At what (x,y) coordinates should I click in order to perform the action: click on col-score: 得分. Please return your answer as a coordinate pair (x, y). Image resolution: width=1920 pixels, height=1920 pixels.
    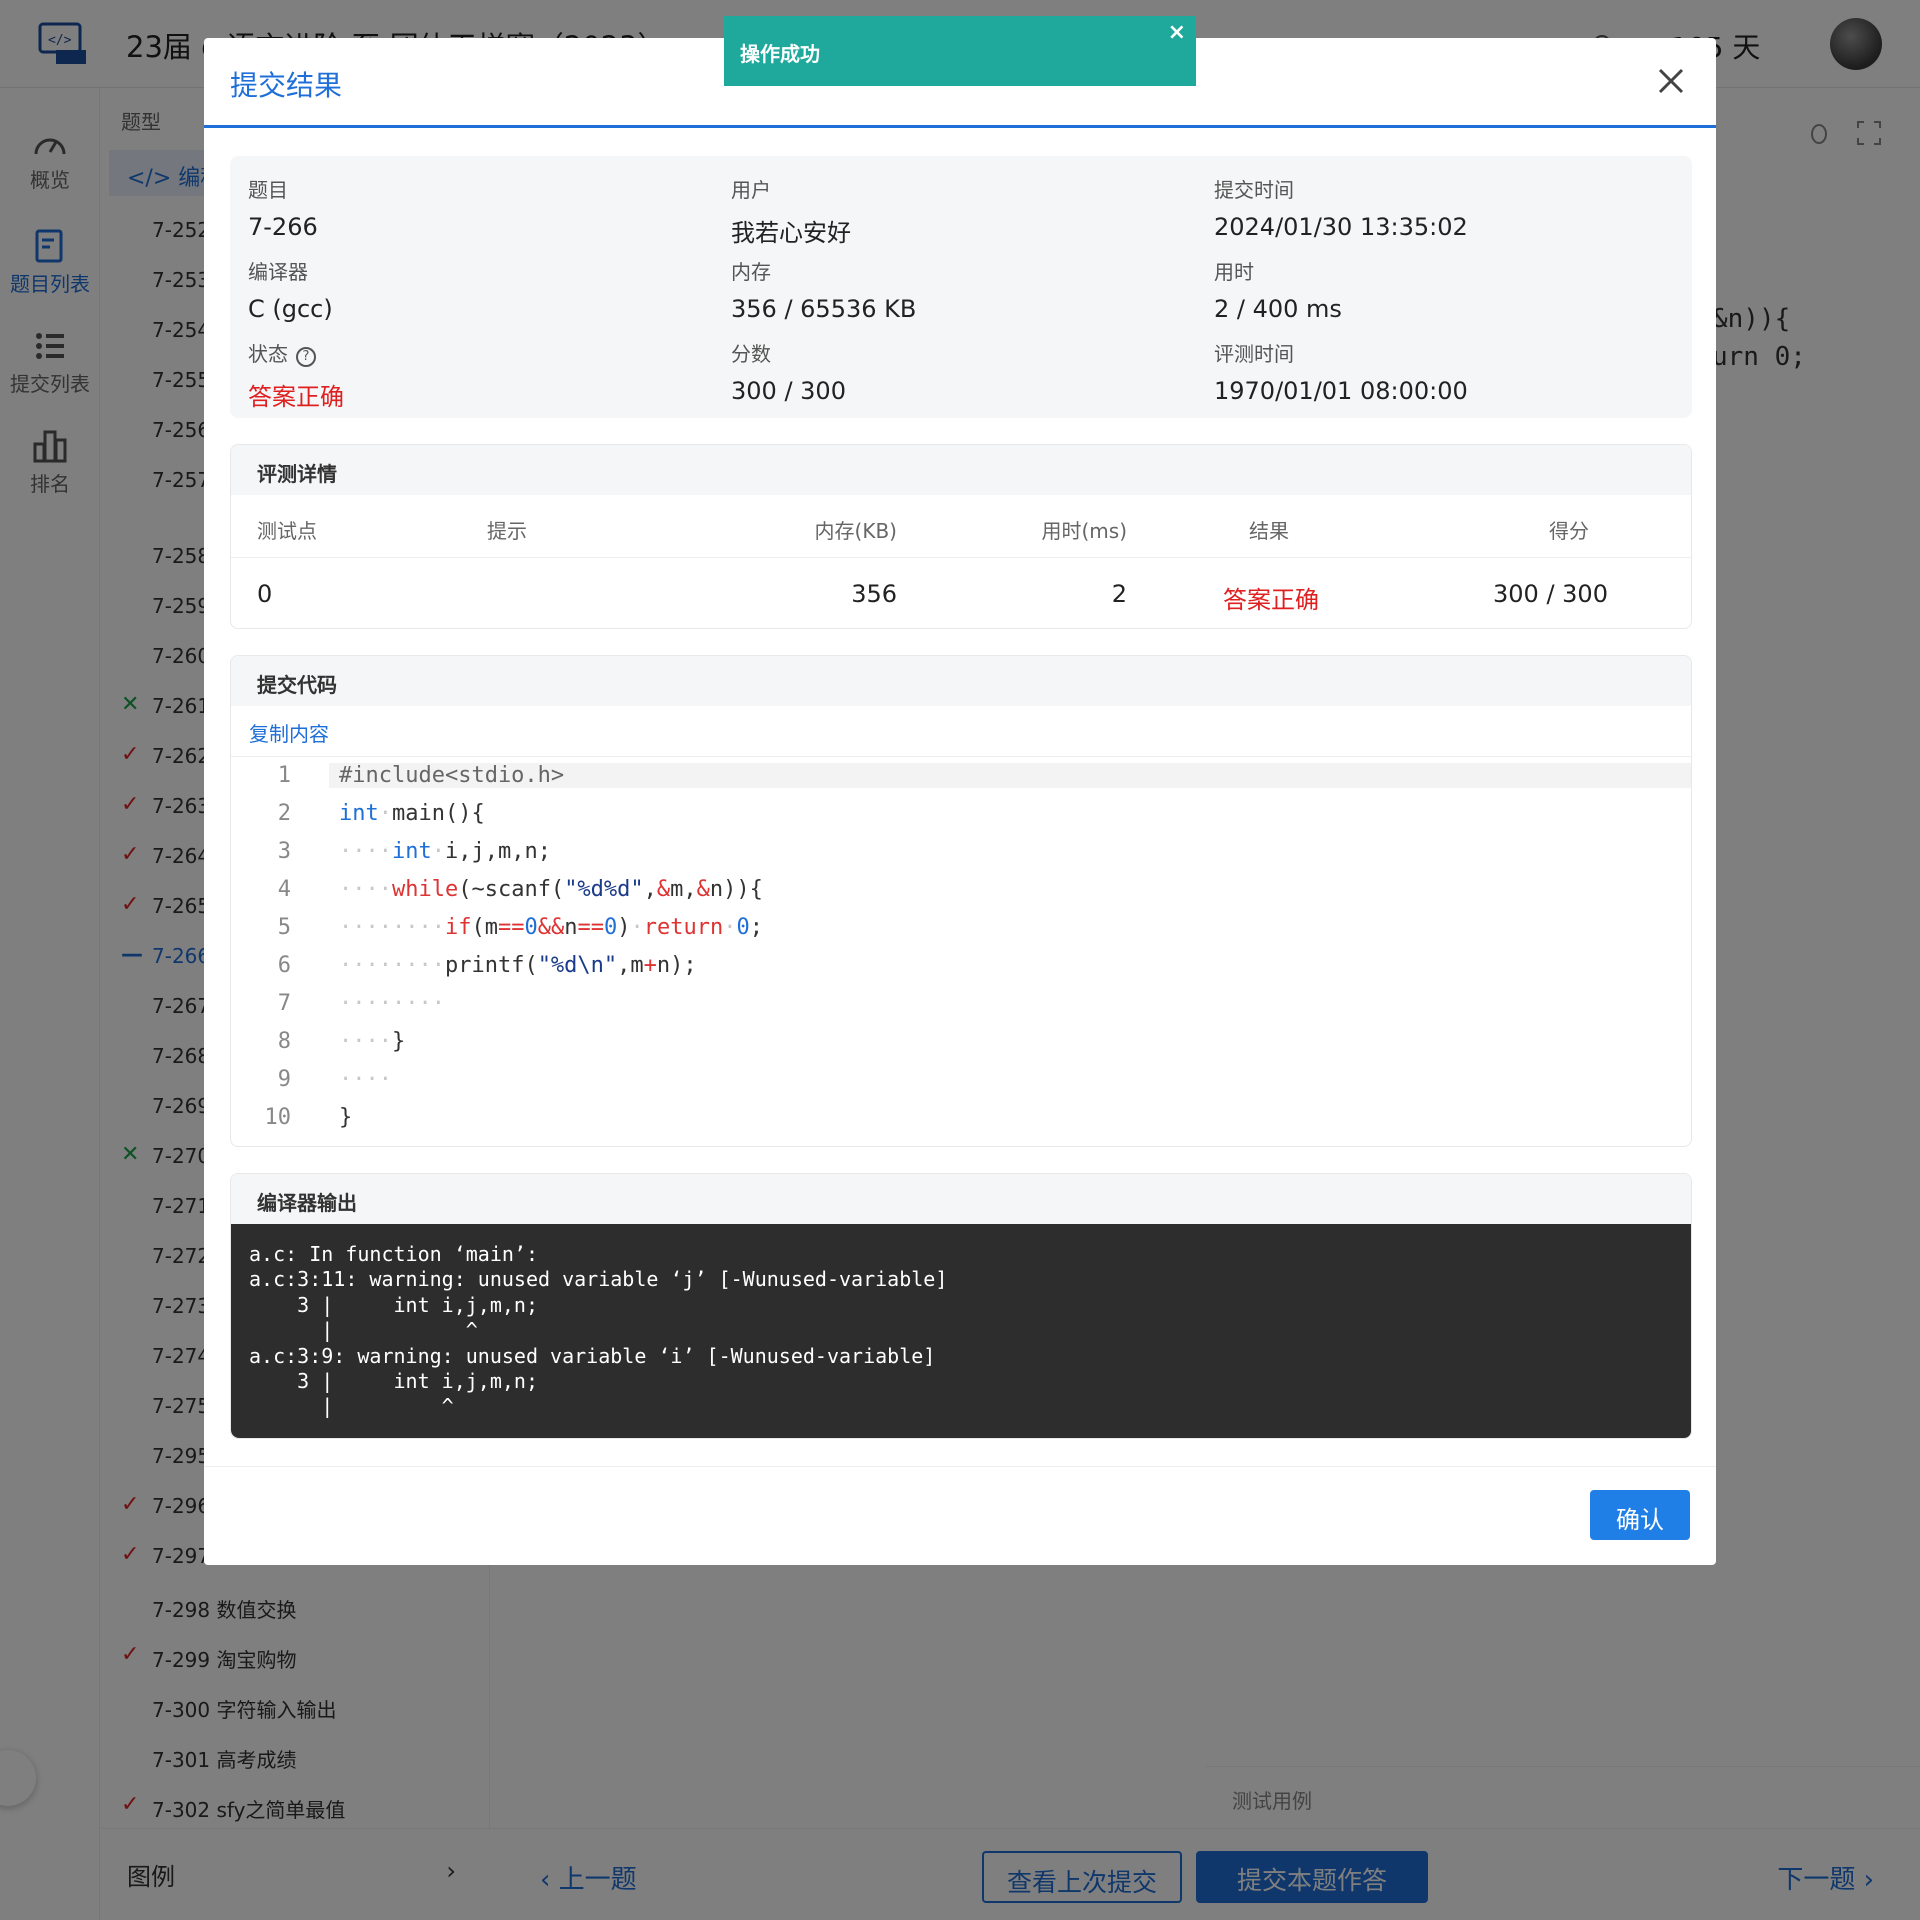
    Looking at the image, I should click on (1569, 531).